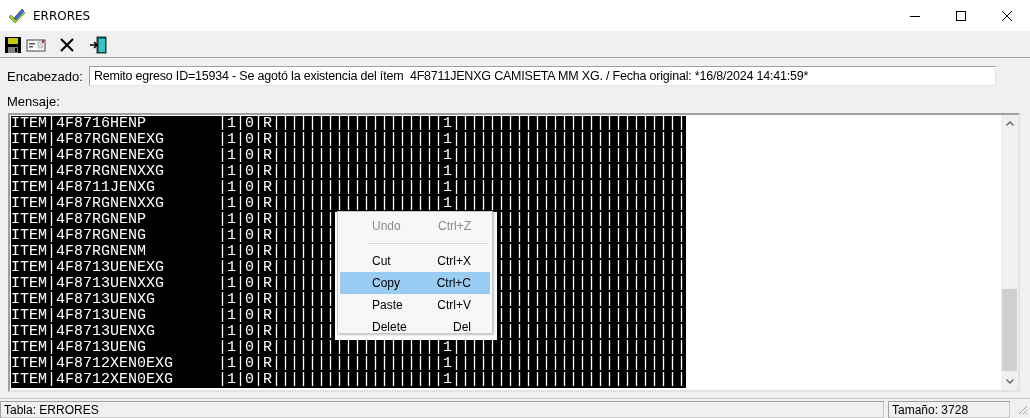  What do you see at coordinates (961, 15) in the screenshot?
I see `maximize-icon` at bounding box center [961, 15].